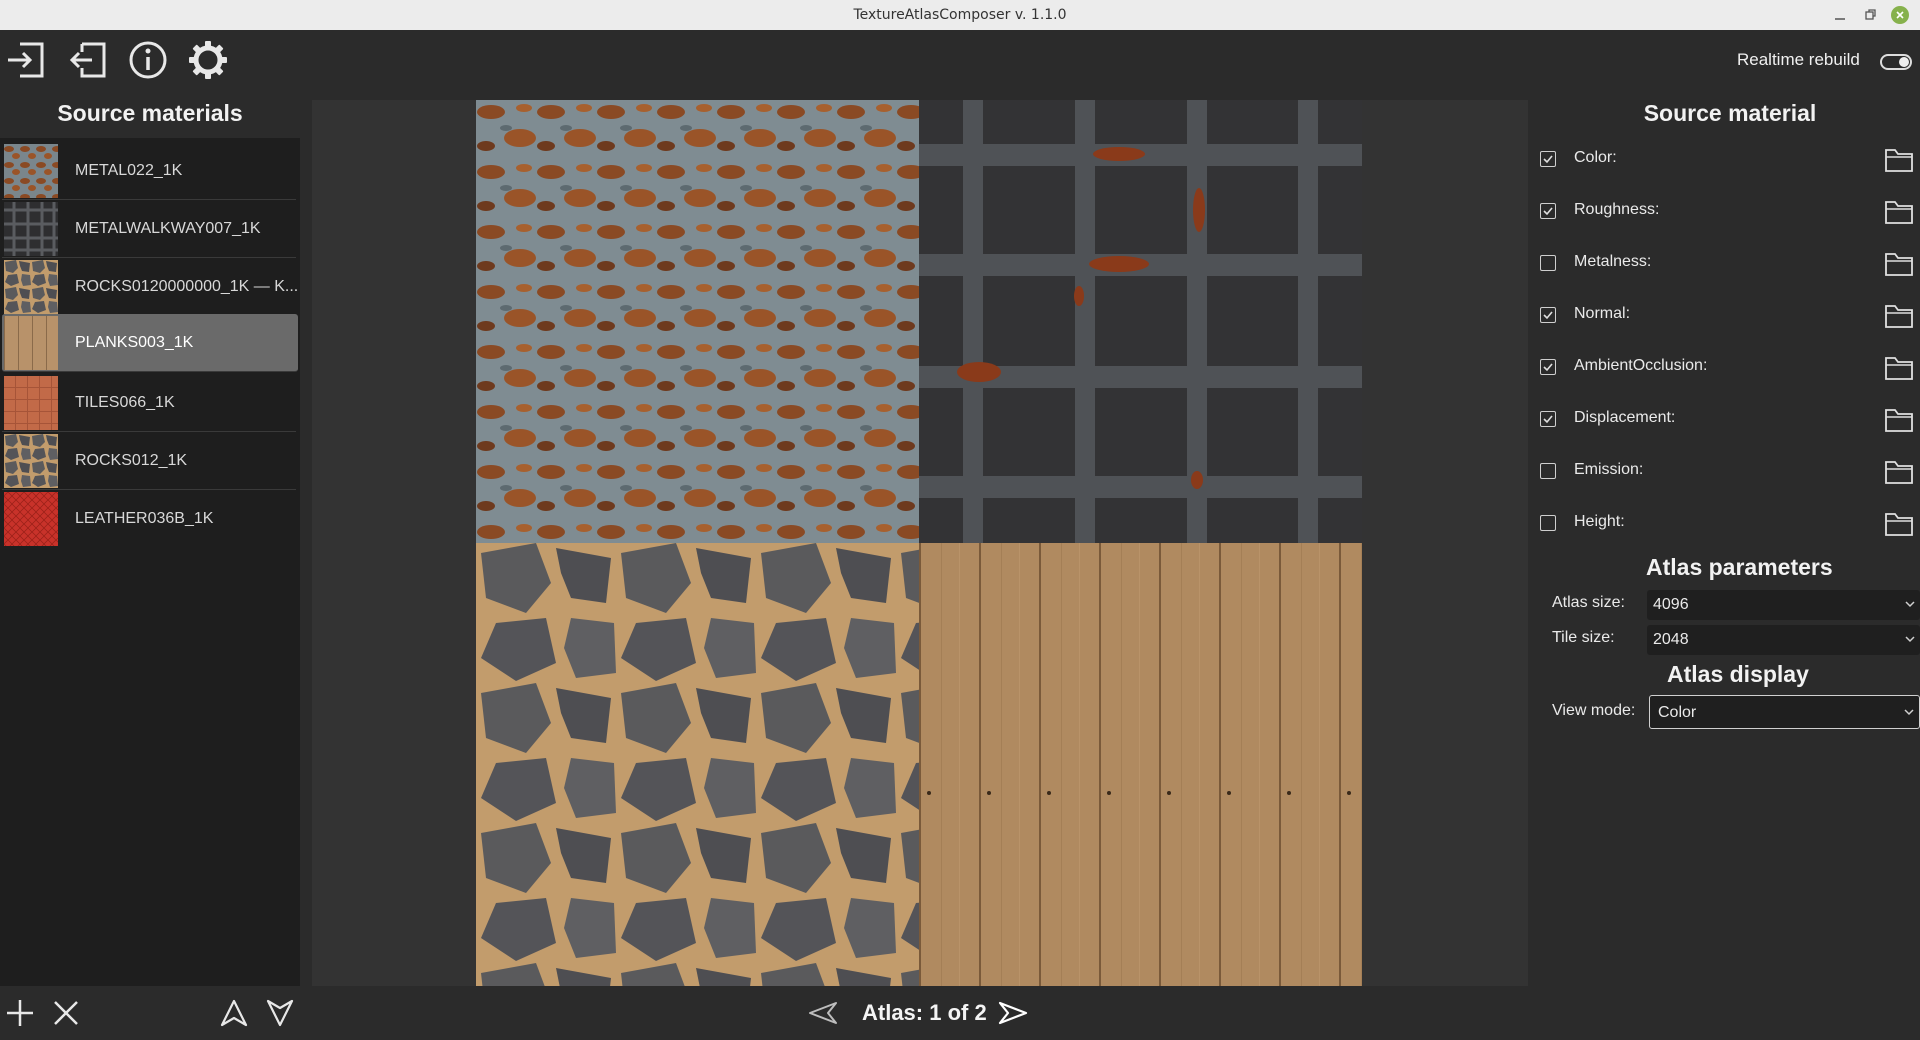 The width and height of the screenshot is (1920, 1040). What do you see at coordinates (1783, 605) in the screenshot?
I see `atlas-size-select: 4096` at bounding box center [1783, 605].